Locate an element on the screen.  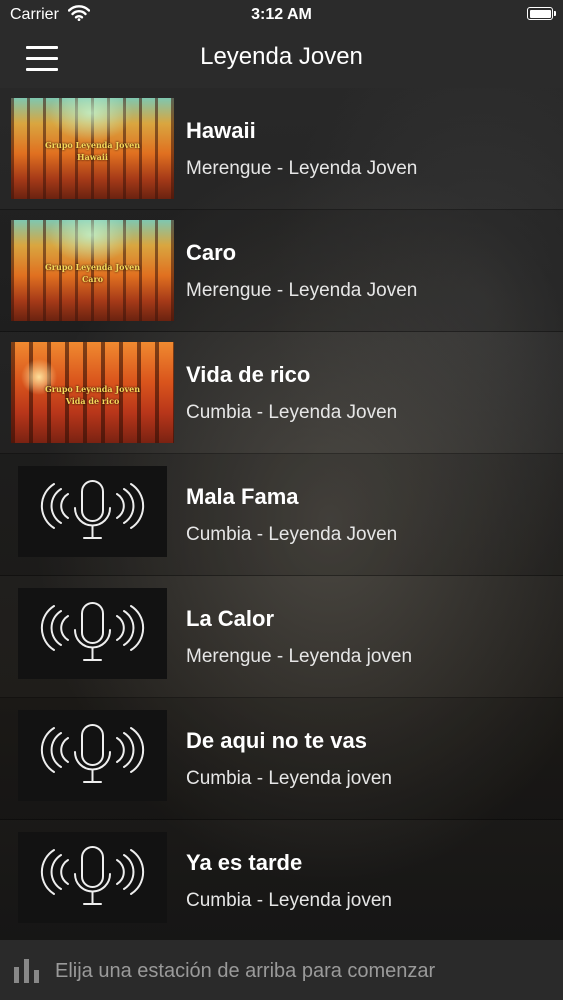
artwork-caption-song: Vida de rico is located at coordinates (92, 401).